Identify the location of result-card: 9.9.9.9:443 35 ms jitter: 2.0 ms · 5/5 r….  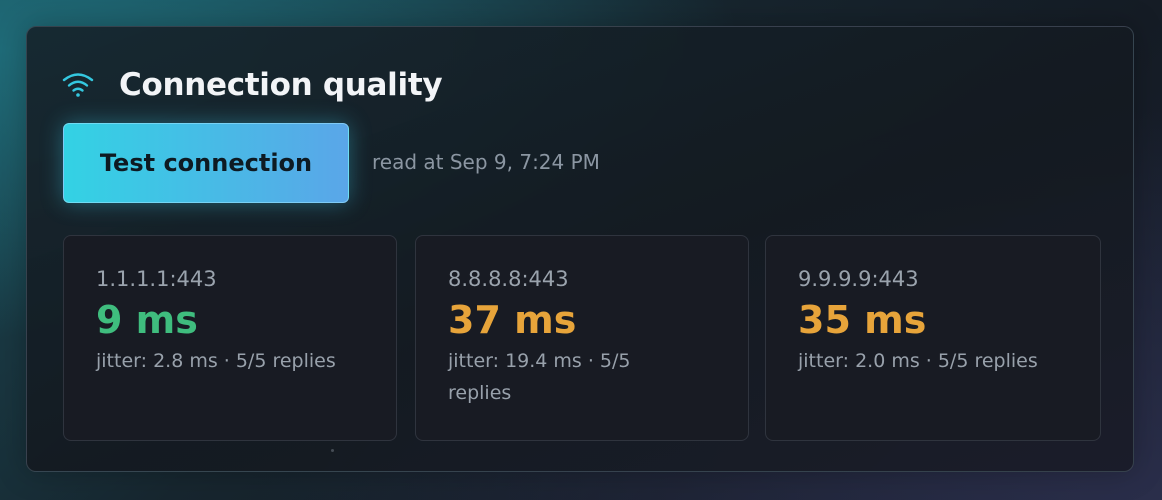
(933, 338).